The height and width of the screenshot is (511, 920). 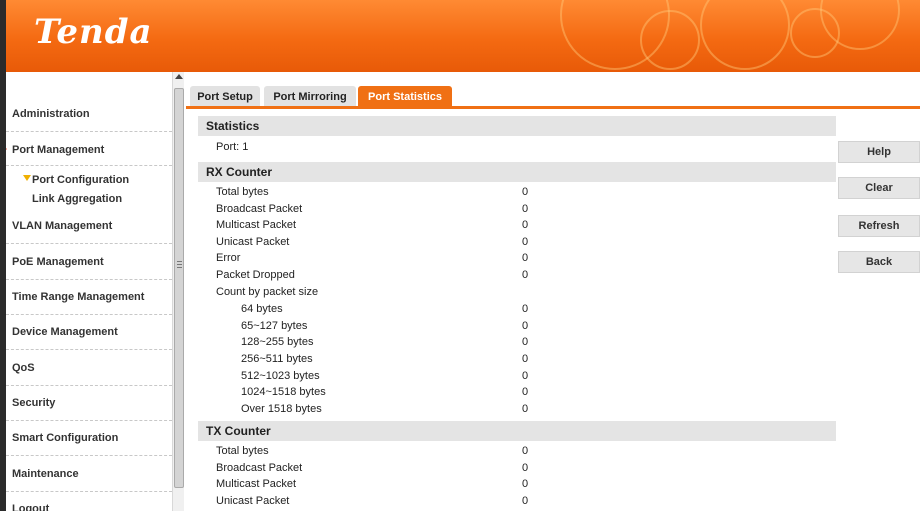 I want to click on sidebar-item-time-range-management: Time Range Management, so click(x=89, y=303).